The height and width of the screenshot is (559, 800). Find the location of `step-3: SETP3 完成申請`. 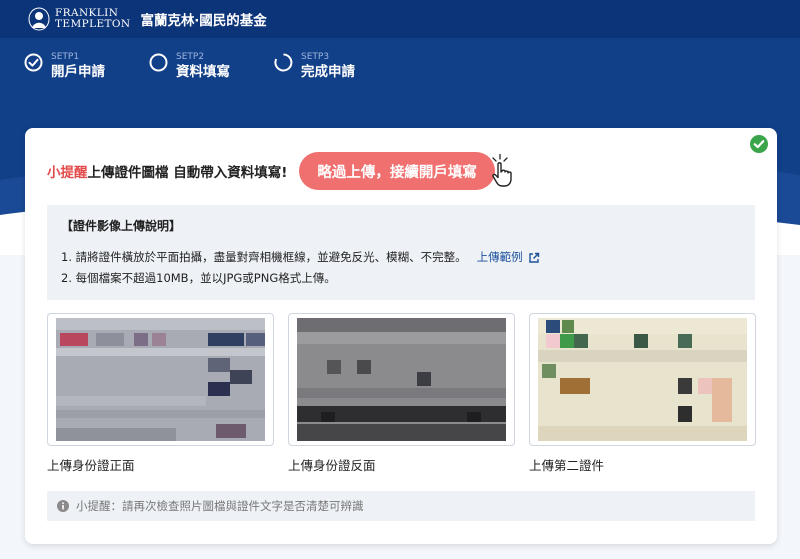

step-3: SETP3 完成申請 is located at coordinates (314, 66).